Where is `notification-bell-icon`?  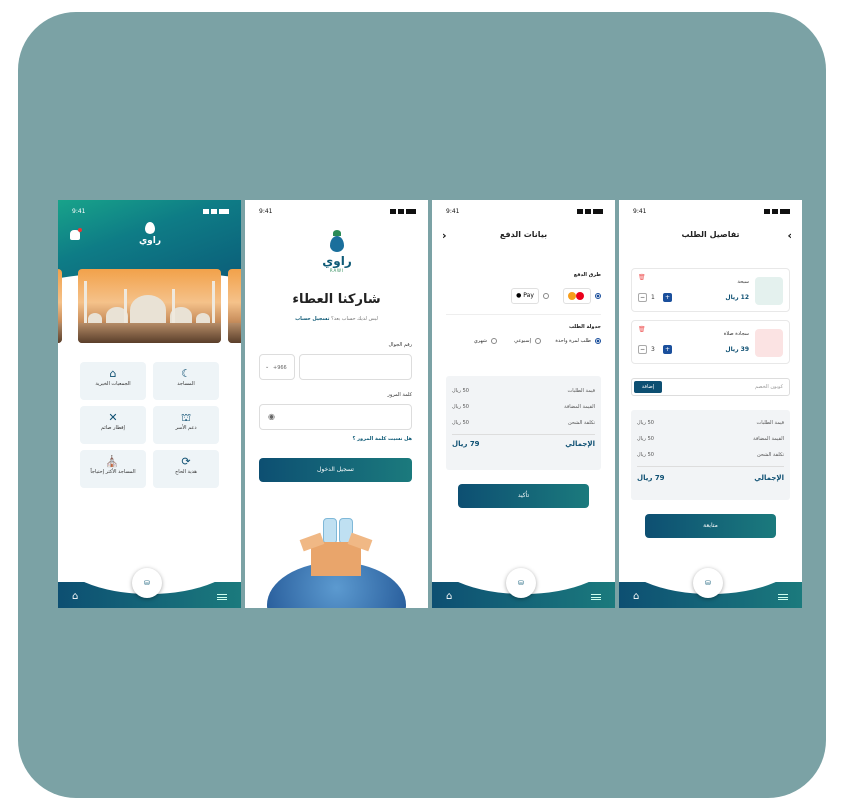 notification-bell-icon is located at coordinates (76, 234).